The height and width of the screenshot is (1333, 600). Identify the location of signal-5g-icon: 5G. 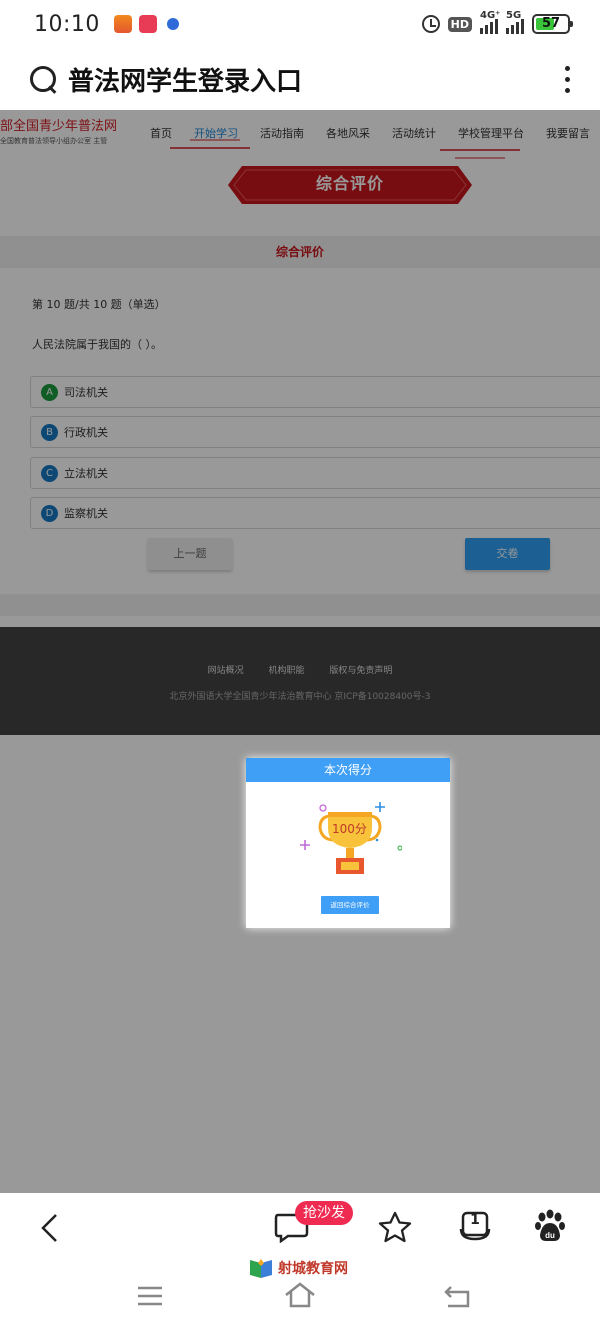
(515, 22).